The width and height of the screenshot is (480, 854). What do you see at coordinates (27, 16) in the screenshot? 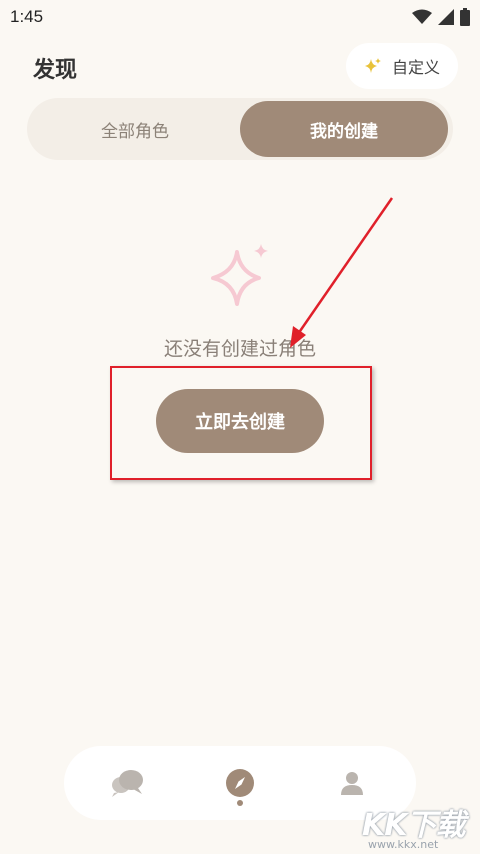
I see `status-time: 1:45` at bounding box center [27, 16].